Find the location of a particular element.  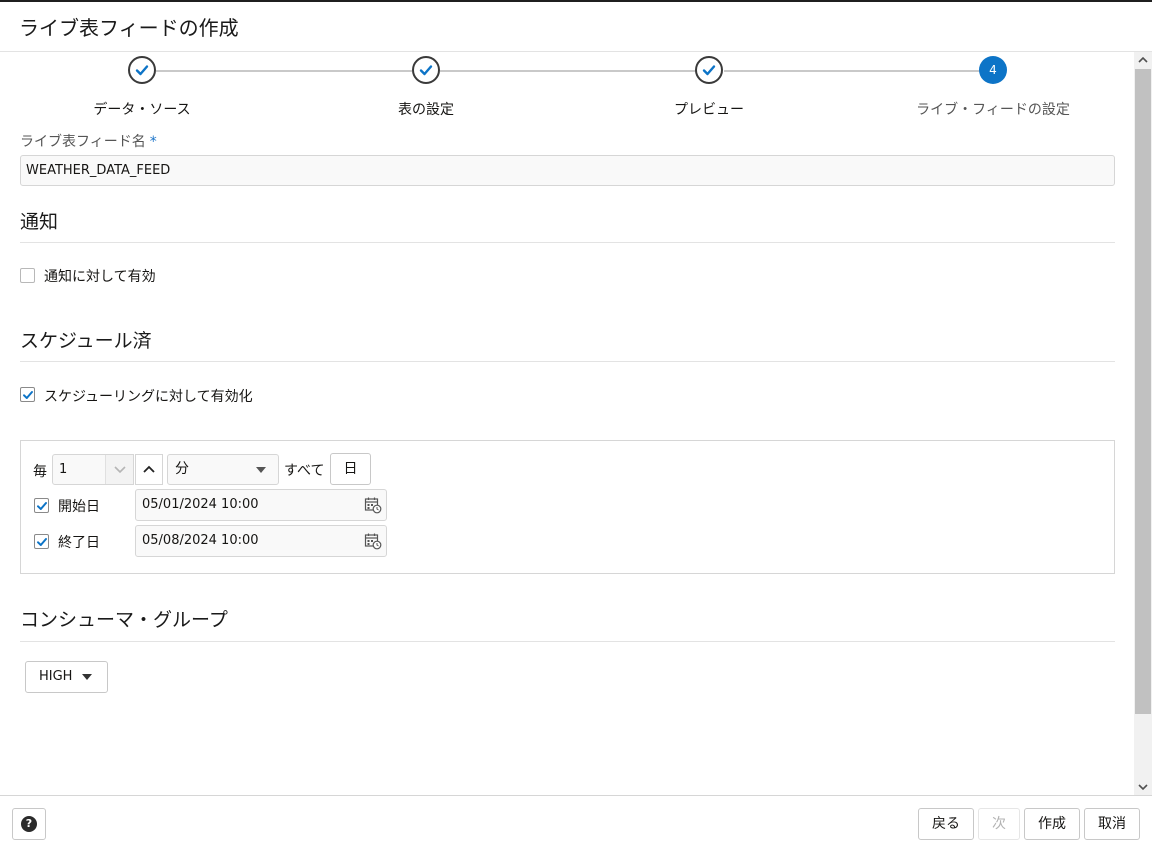

end-date-value: 05/08/2024 10:00 is located at coordinates (200, 540).